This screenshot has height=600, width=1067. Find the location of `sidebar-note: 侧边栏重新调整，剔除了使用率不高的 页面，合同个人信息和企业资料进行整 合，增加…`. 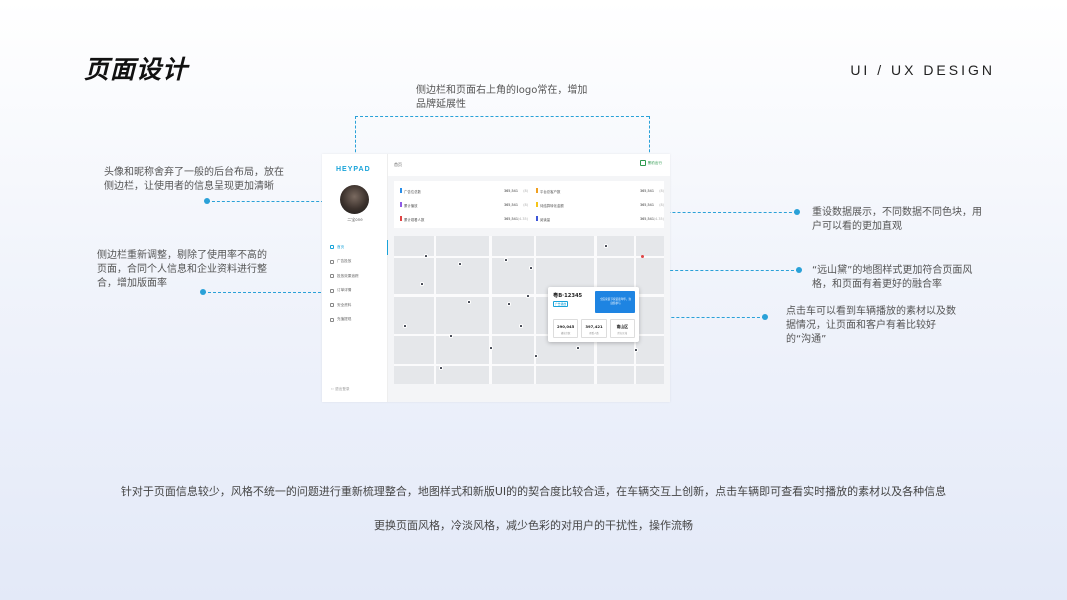

sidebar-note: 侧边栏重新调整，剔除了使用率不高的 页面，合同个人信息和企业资料进行整 合，增加… is located at coordinates (182, 269).